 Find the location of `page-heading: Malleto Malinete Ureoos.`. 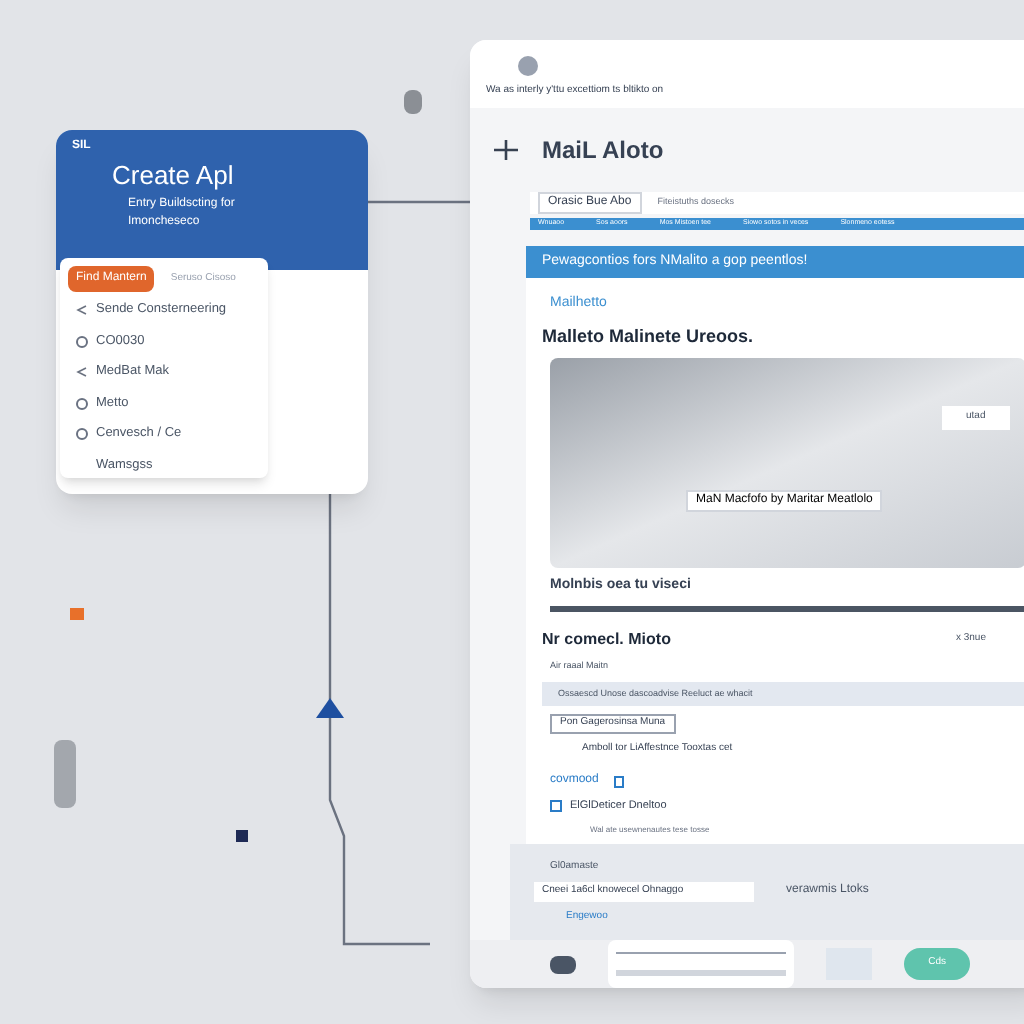

page-heading: Malleto Malinete Ureoos. is located at coordinates (648, 336).